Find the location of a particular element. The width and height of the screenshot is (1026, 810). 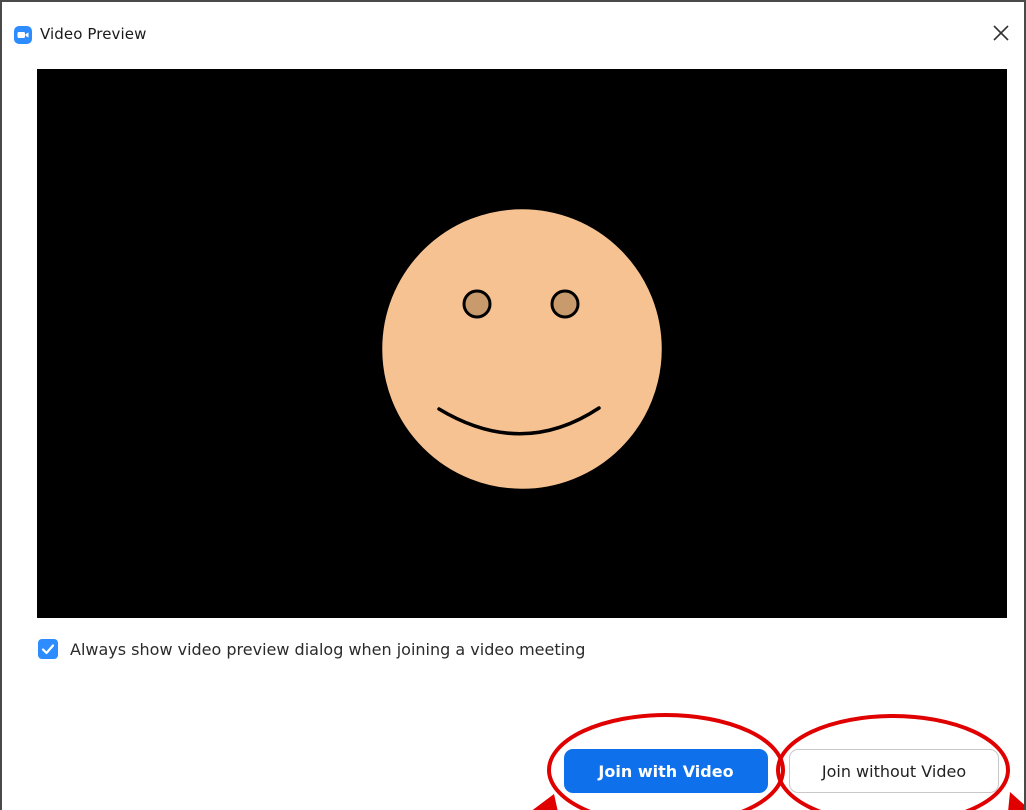

join-with-video-button: Join with Video is located at coordinates (666, 771).